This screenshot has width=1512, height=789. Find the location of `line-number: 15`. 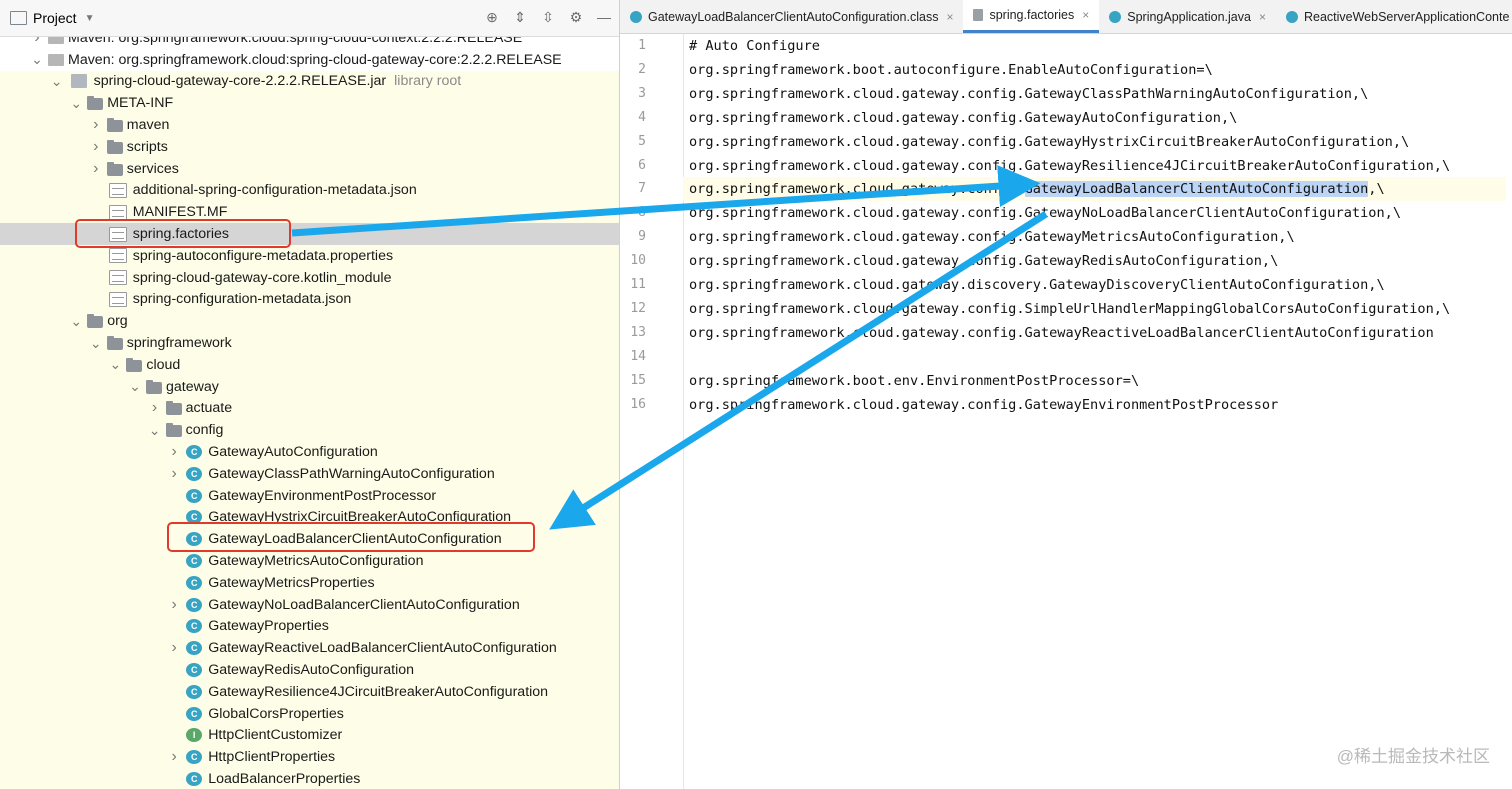

line-number: 15 is located at coordinates (638, 380).